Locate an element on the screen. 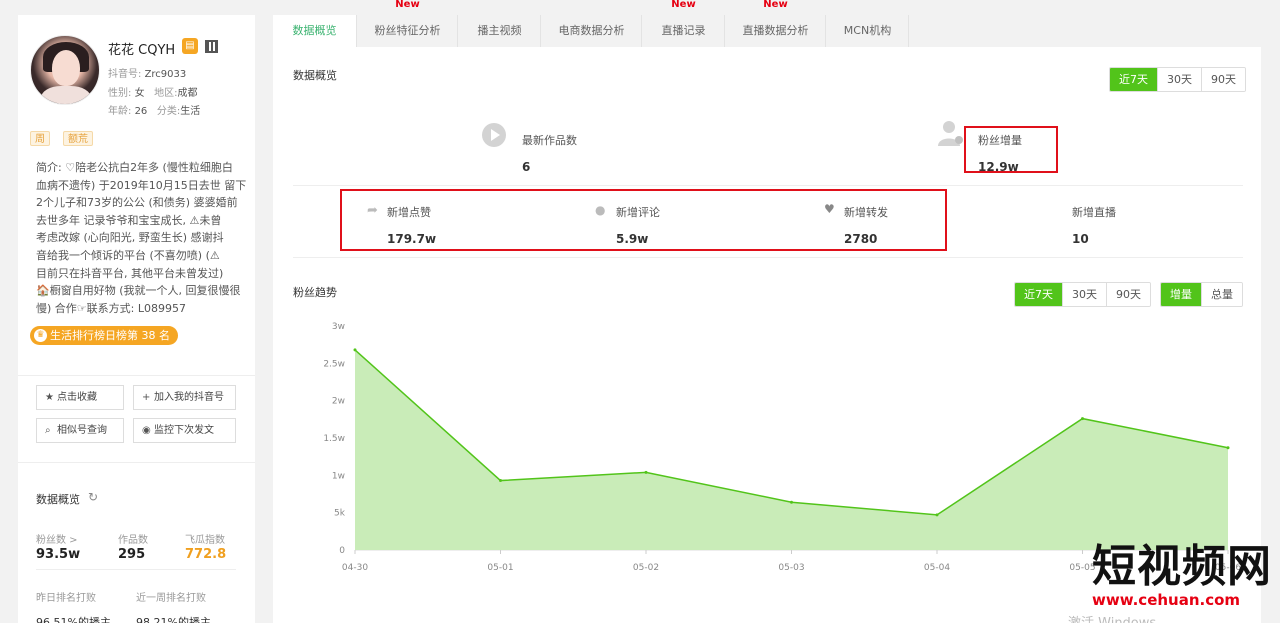  play-icon is located at coordinates (494, 136).